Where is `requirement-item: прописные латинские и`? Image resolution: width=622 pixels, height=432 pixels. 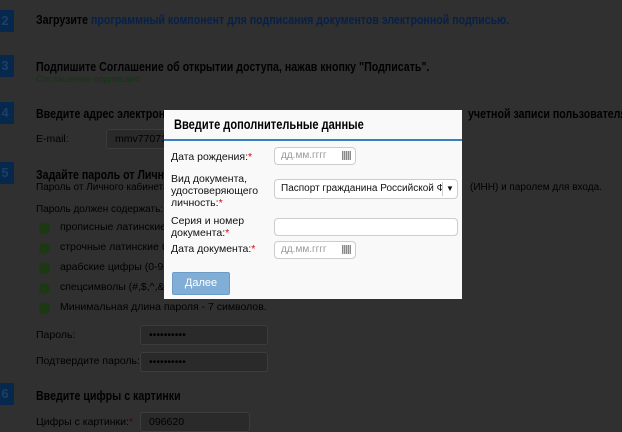
requirement-item: прописные латинские и is located at coordinates (117, 227).